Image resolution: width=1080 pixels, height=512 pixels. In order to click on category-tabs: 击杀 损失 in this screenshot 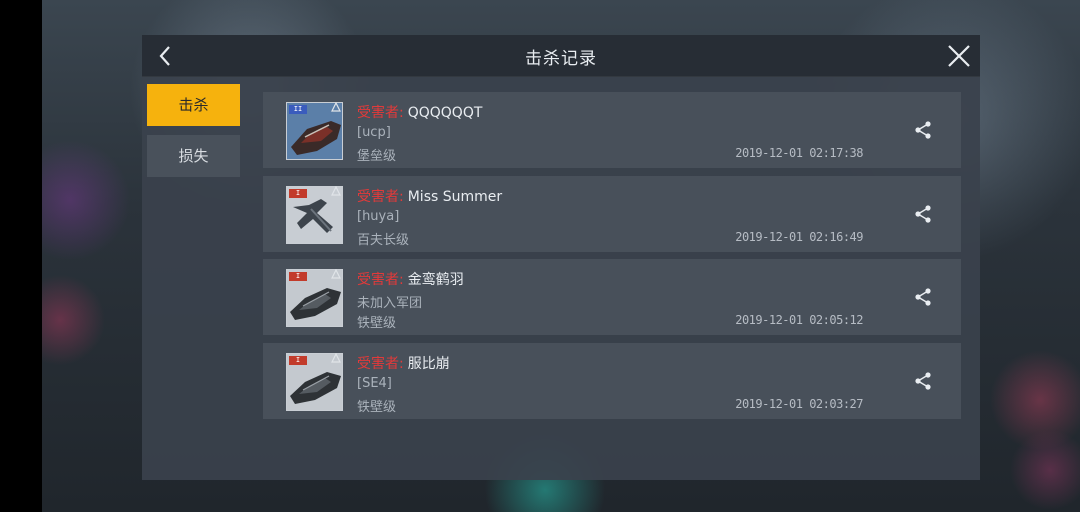, I will do `click(194, 135)`.